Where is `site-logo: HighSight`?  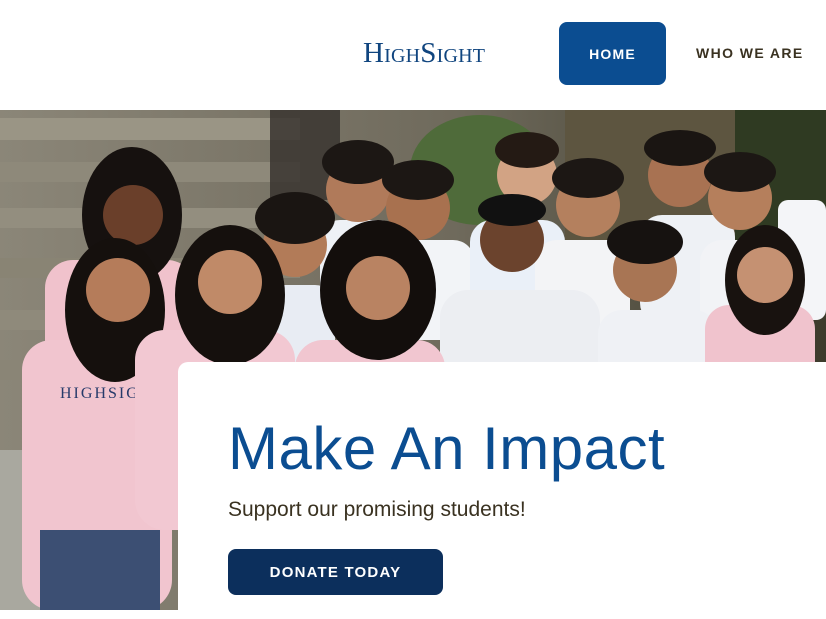
site-logo: HighSight is located at coordinates (424, 53).